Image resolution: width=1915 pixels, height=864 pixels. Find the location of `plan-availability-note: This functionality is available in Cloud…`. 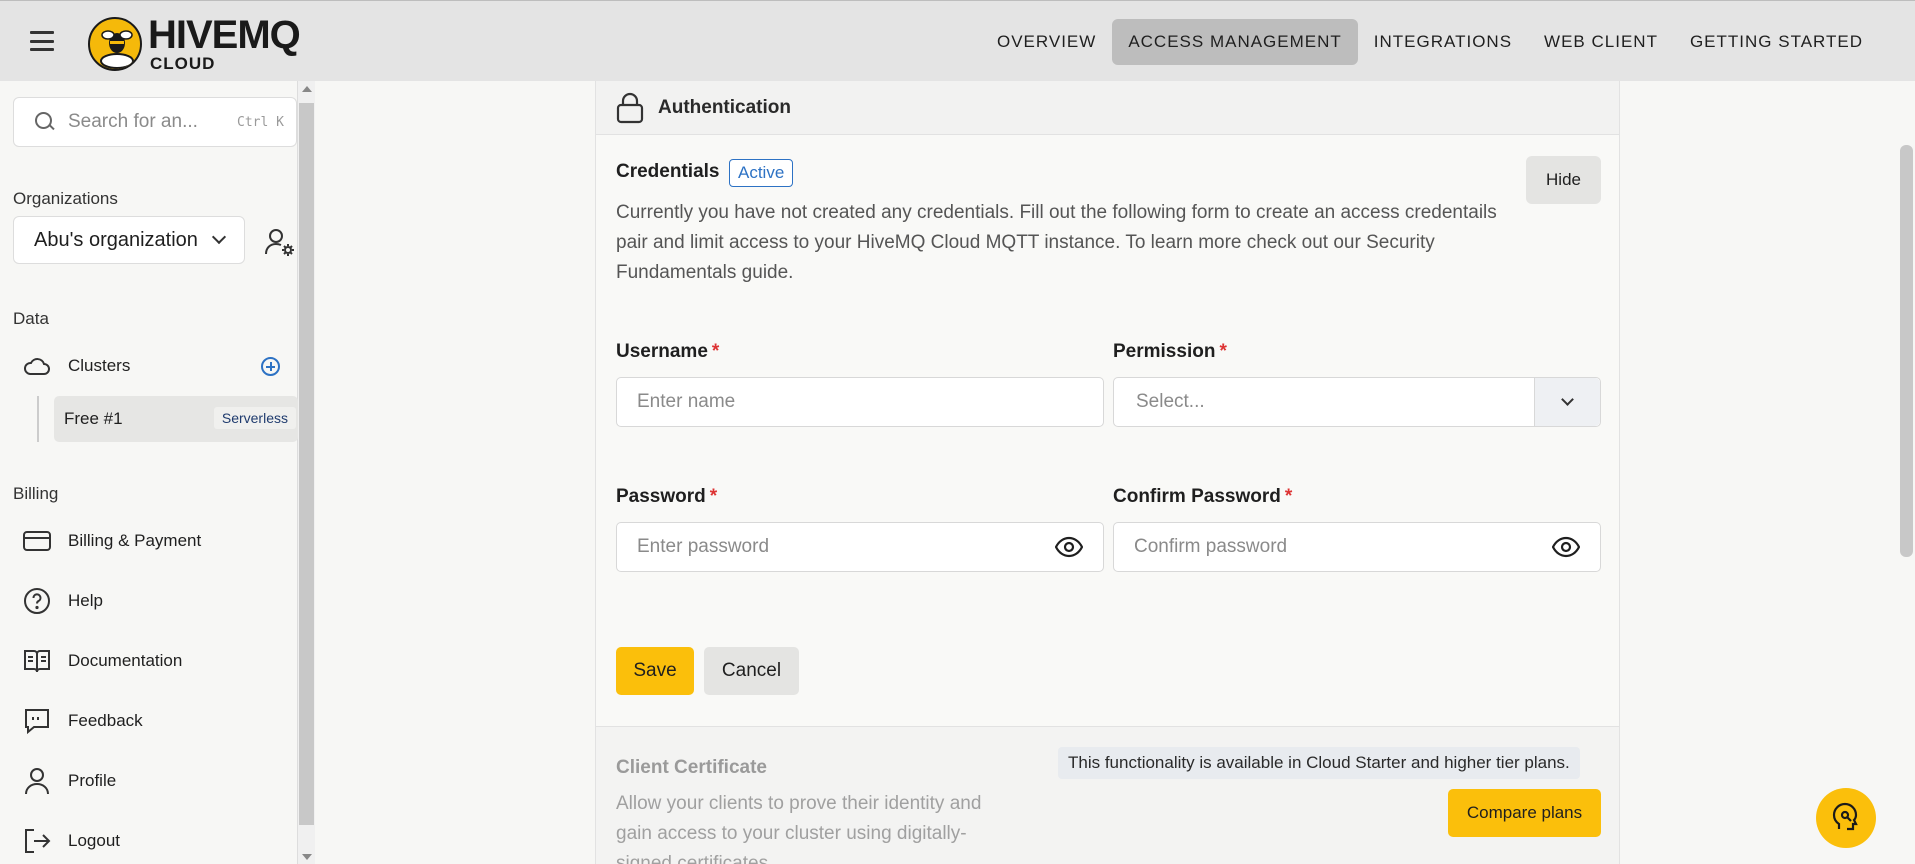

plan-availability-note: This functionality is available in Cloud… is located at coordinates (1319, 763).